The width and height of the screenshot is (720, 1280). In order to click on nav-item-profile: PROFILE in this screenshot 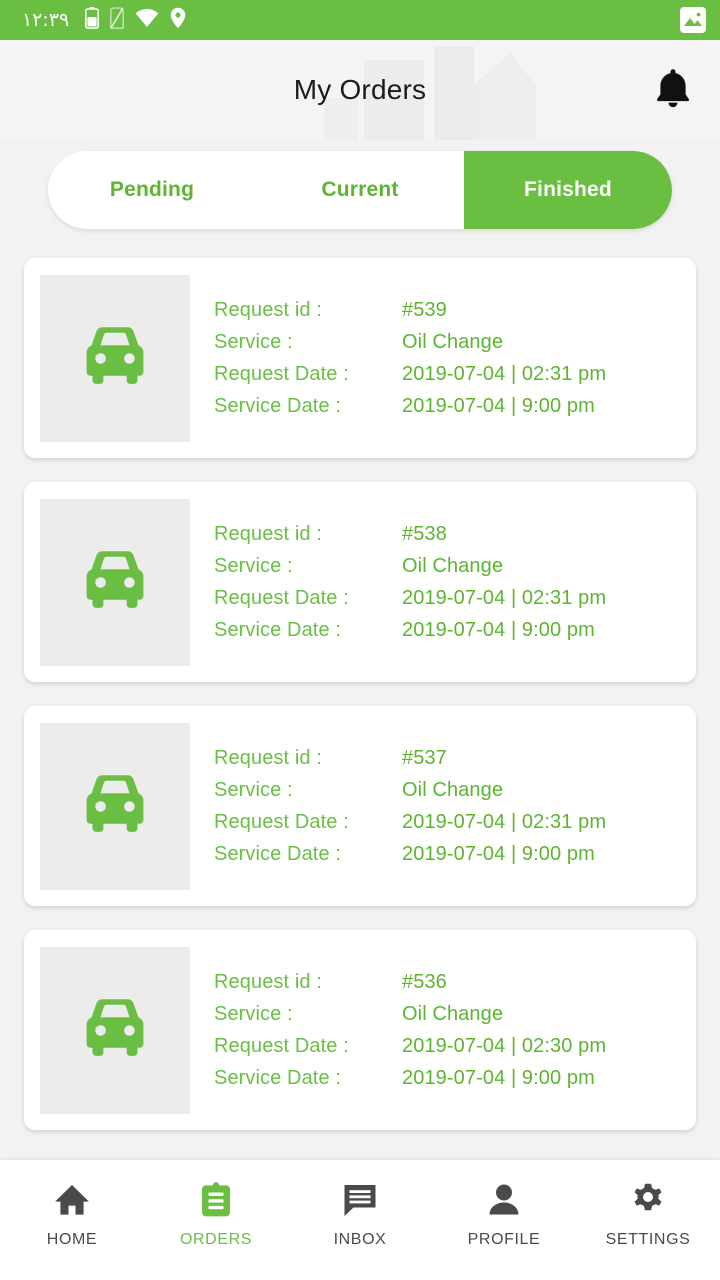, I will do `click(504, 1215)`.